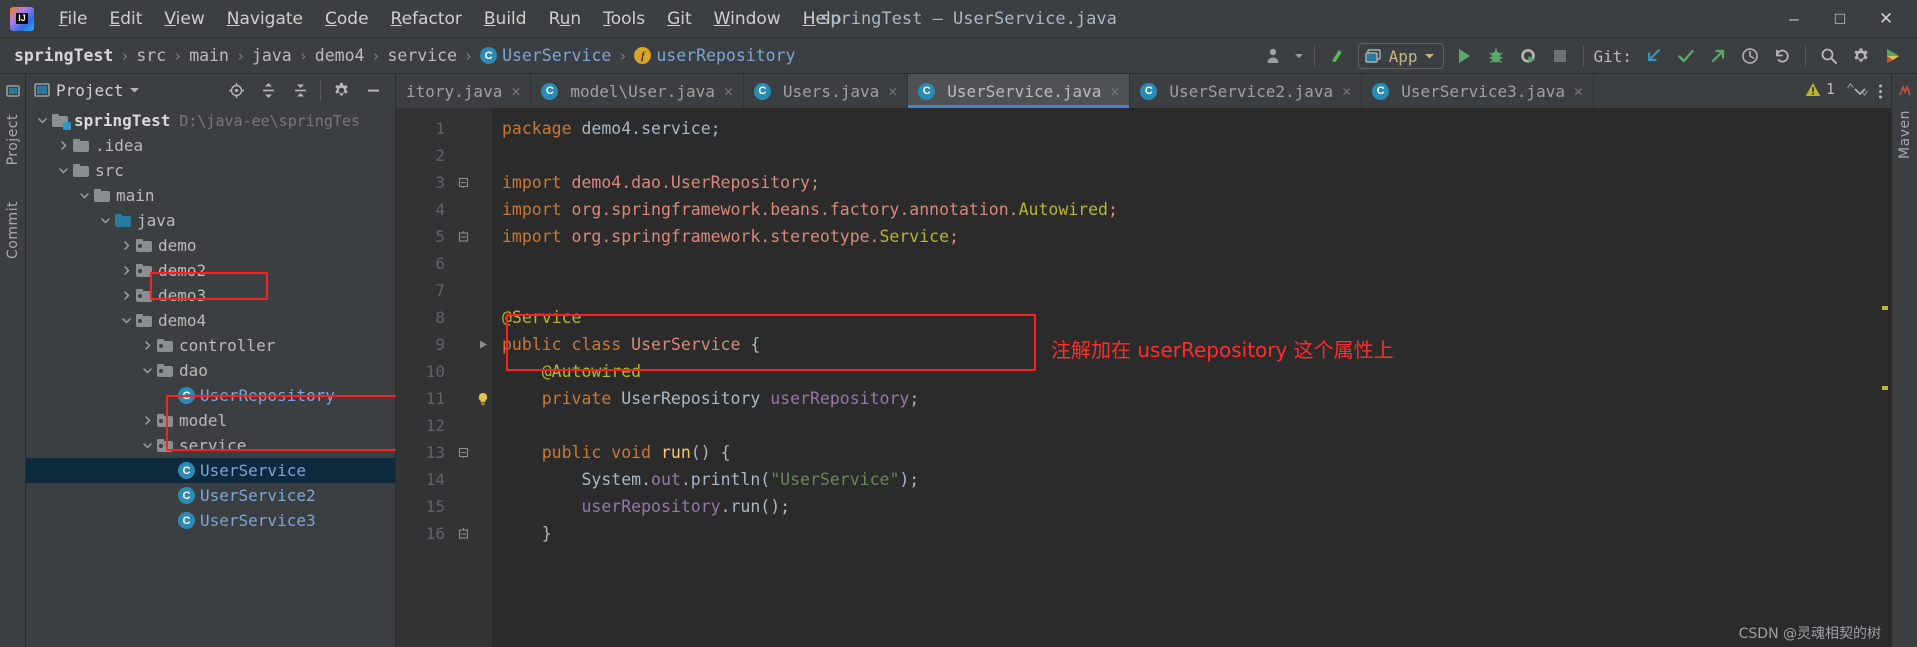 Image resolution: width=1917 pixels, height=647 pixels. I want to click on code-line: package demo4.service;, so click(1189, 128).